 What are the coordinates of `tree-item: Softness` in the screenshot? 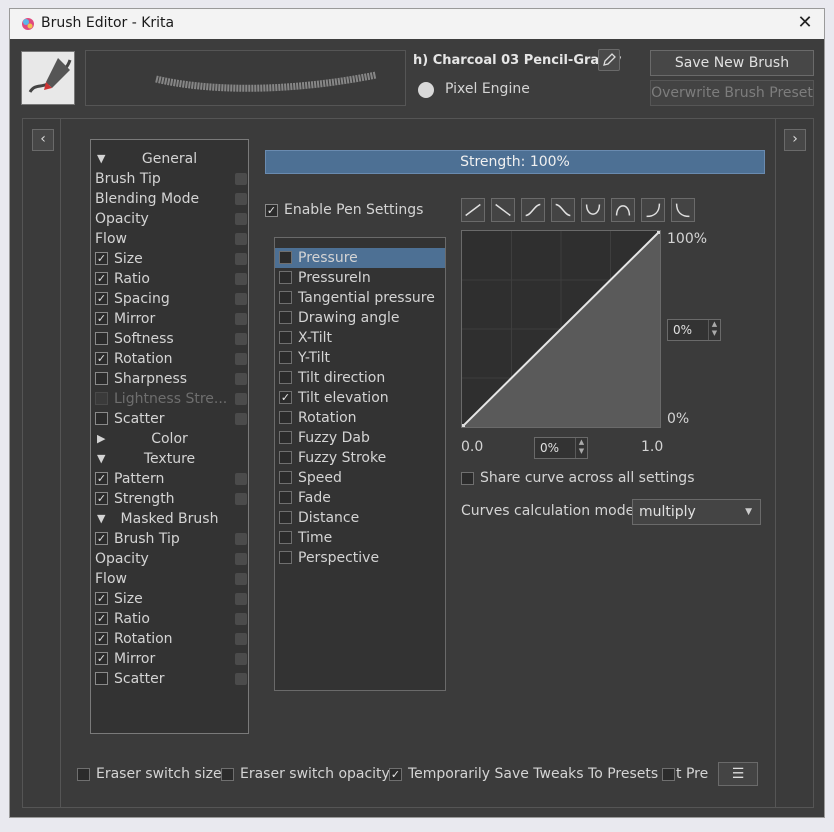 It's located at (169, 339).